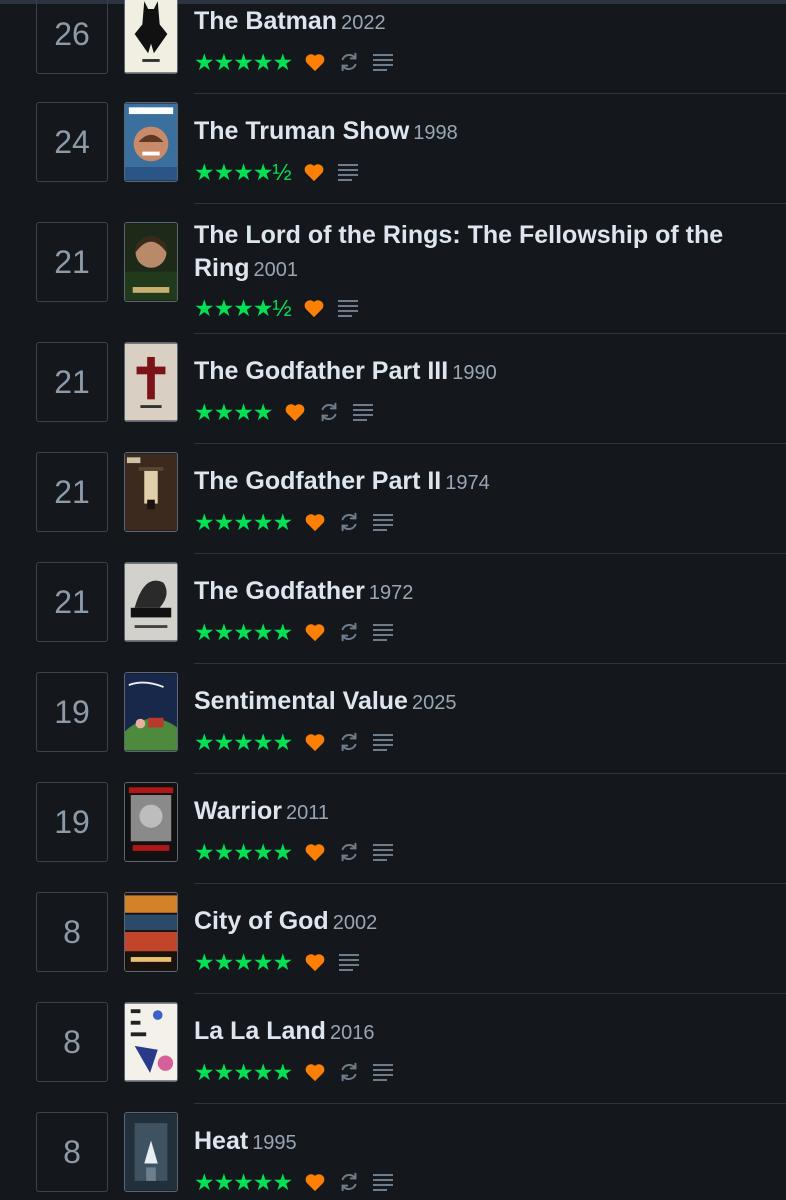  I want to click on film-title-line: La La Land 2016, so click(474, 1032).